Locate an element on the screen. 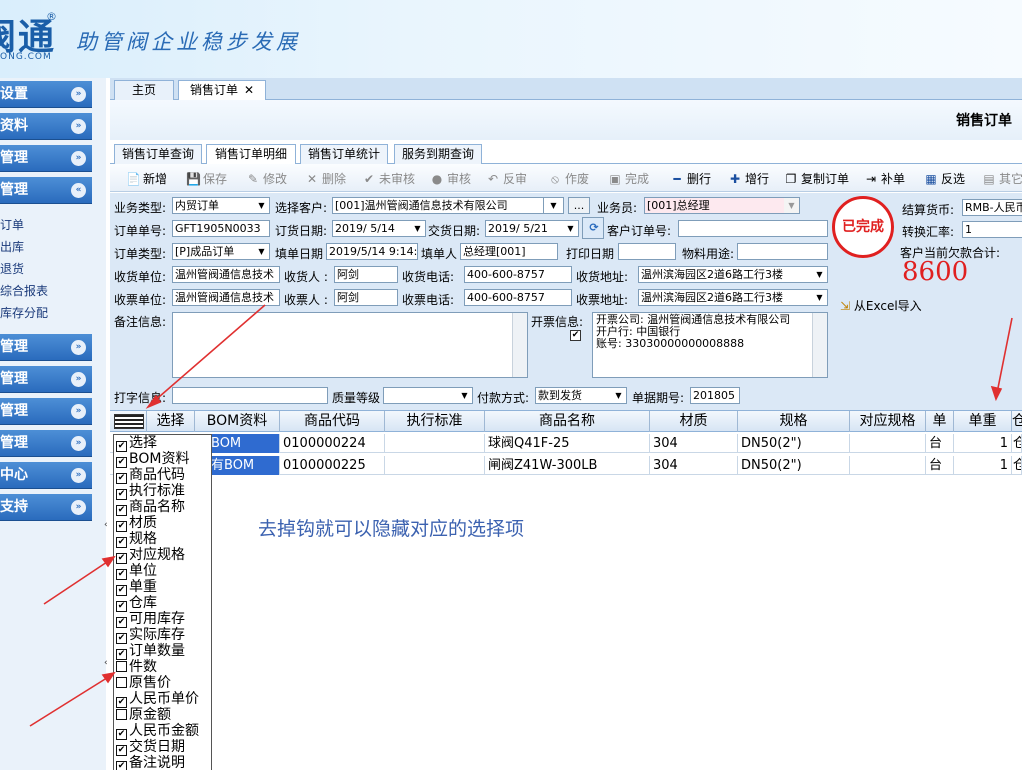 This screenshot has width=1022, height=770. receiver-addr-select: 温州滨海园区2道6路工行3楼 ▼ is located at coordinates (733, 274).